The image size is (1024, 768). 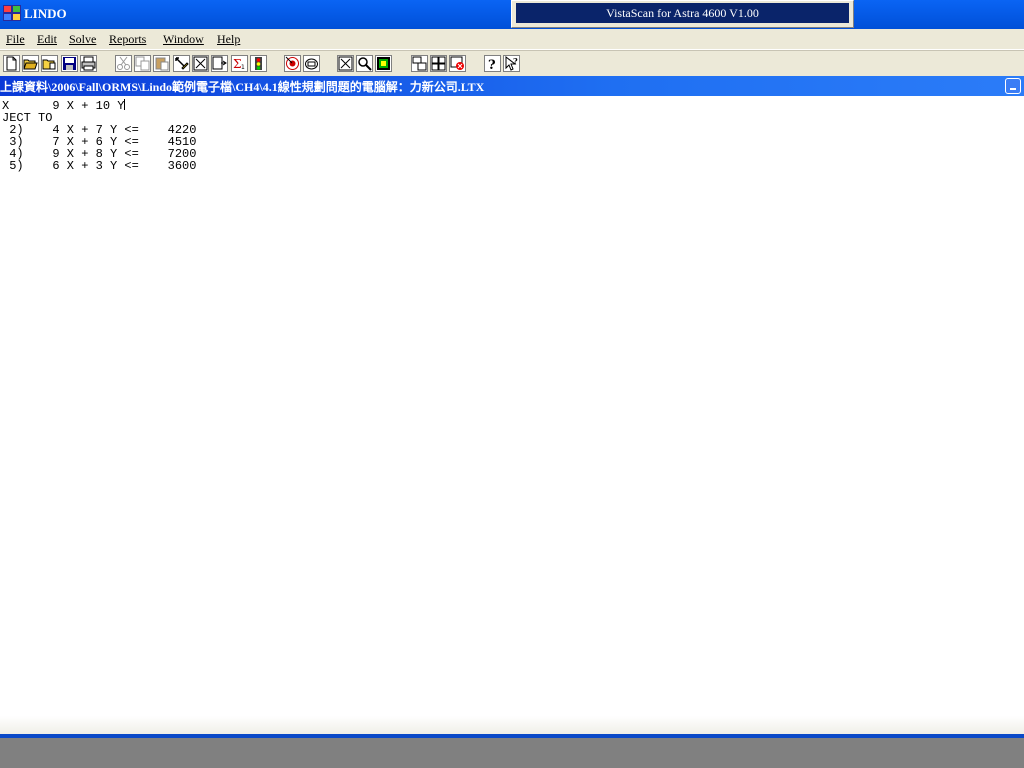 I want to click on find-icon, so click(x=200, y=63).